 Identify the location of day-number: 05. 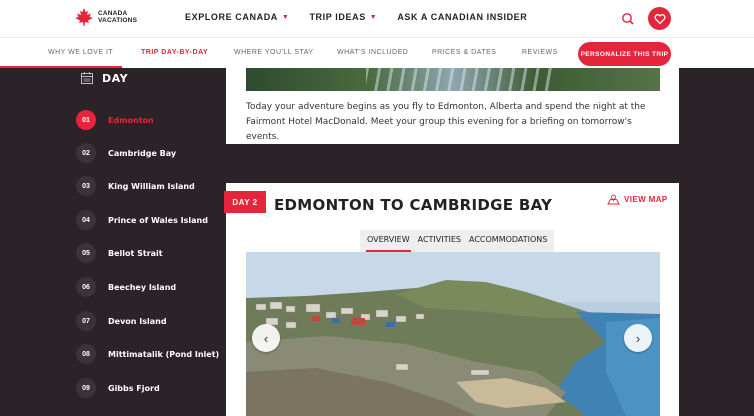
(86, 253).